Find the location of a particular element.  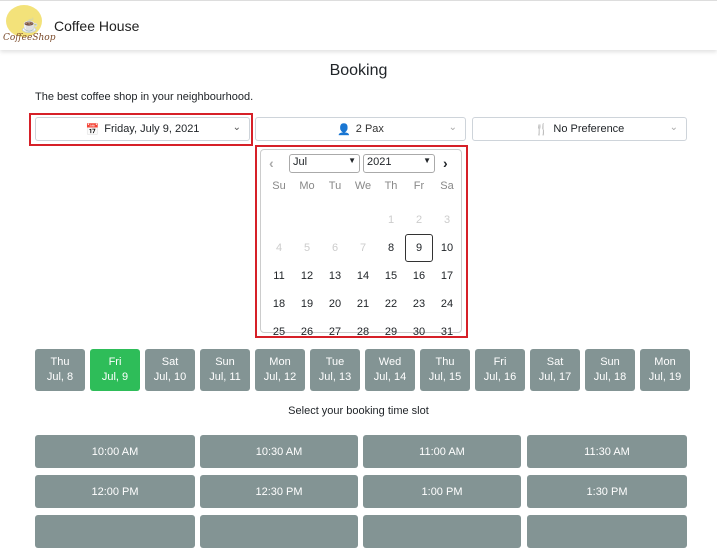

calendar-day: 25 is located at coordinates (279, 332).